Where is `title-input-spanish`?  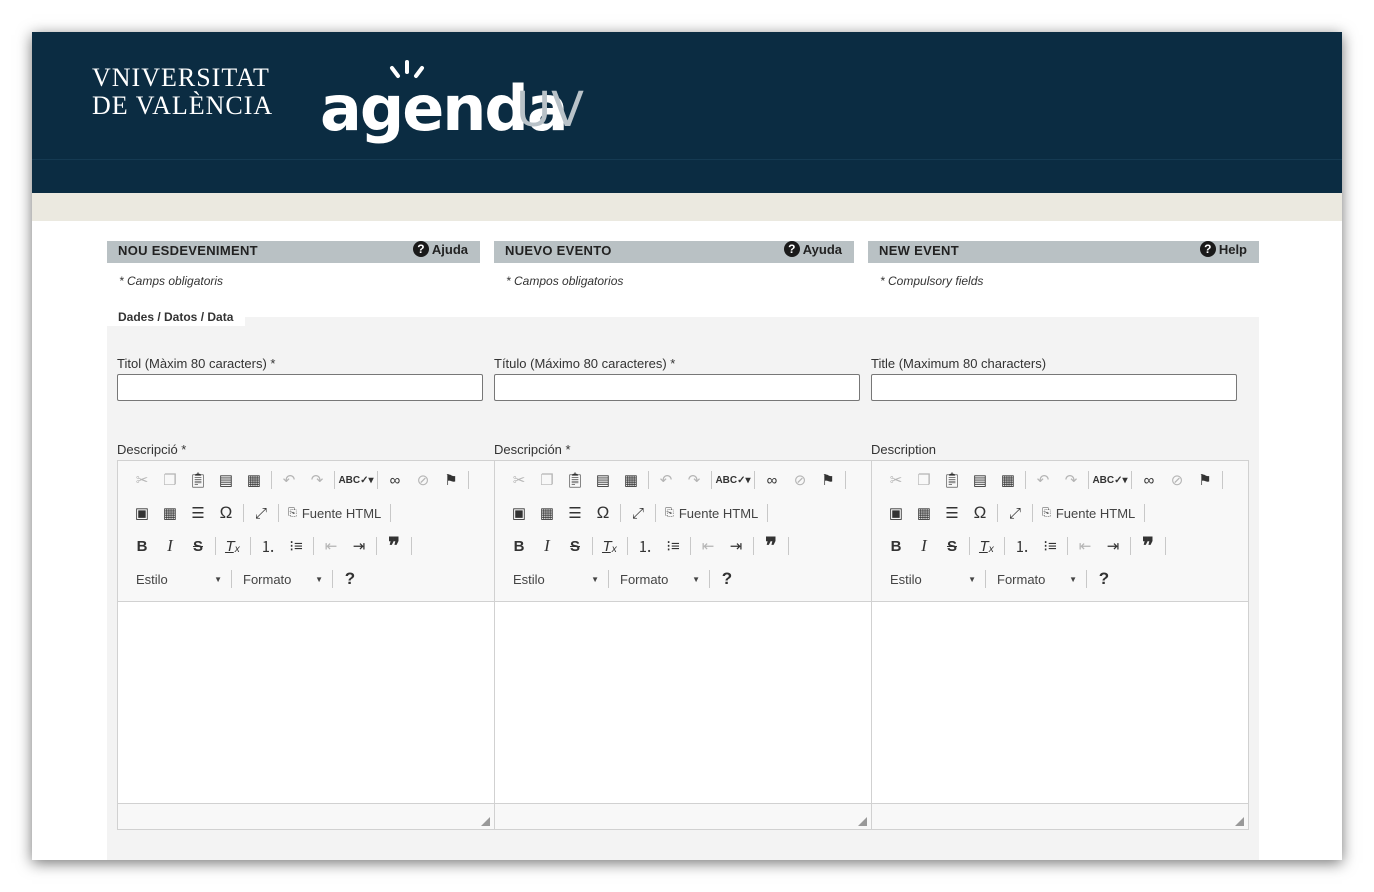 title-input-spanish is located at coordinates (677, 387).